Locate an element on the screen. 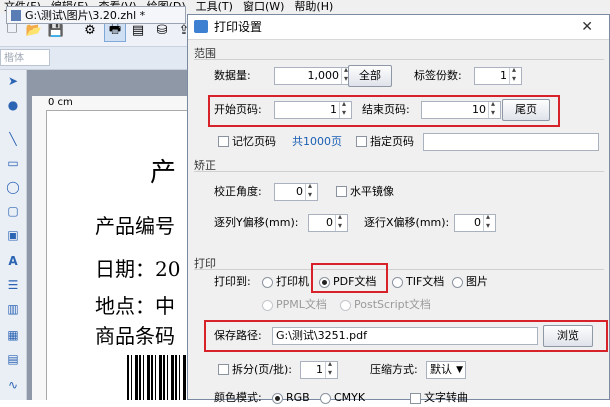 This screenshot has width=610, height=407. close-icon: ✕ is located at coordinates (587, 27).